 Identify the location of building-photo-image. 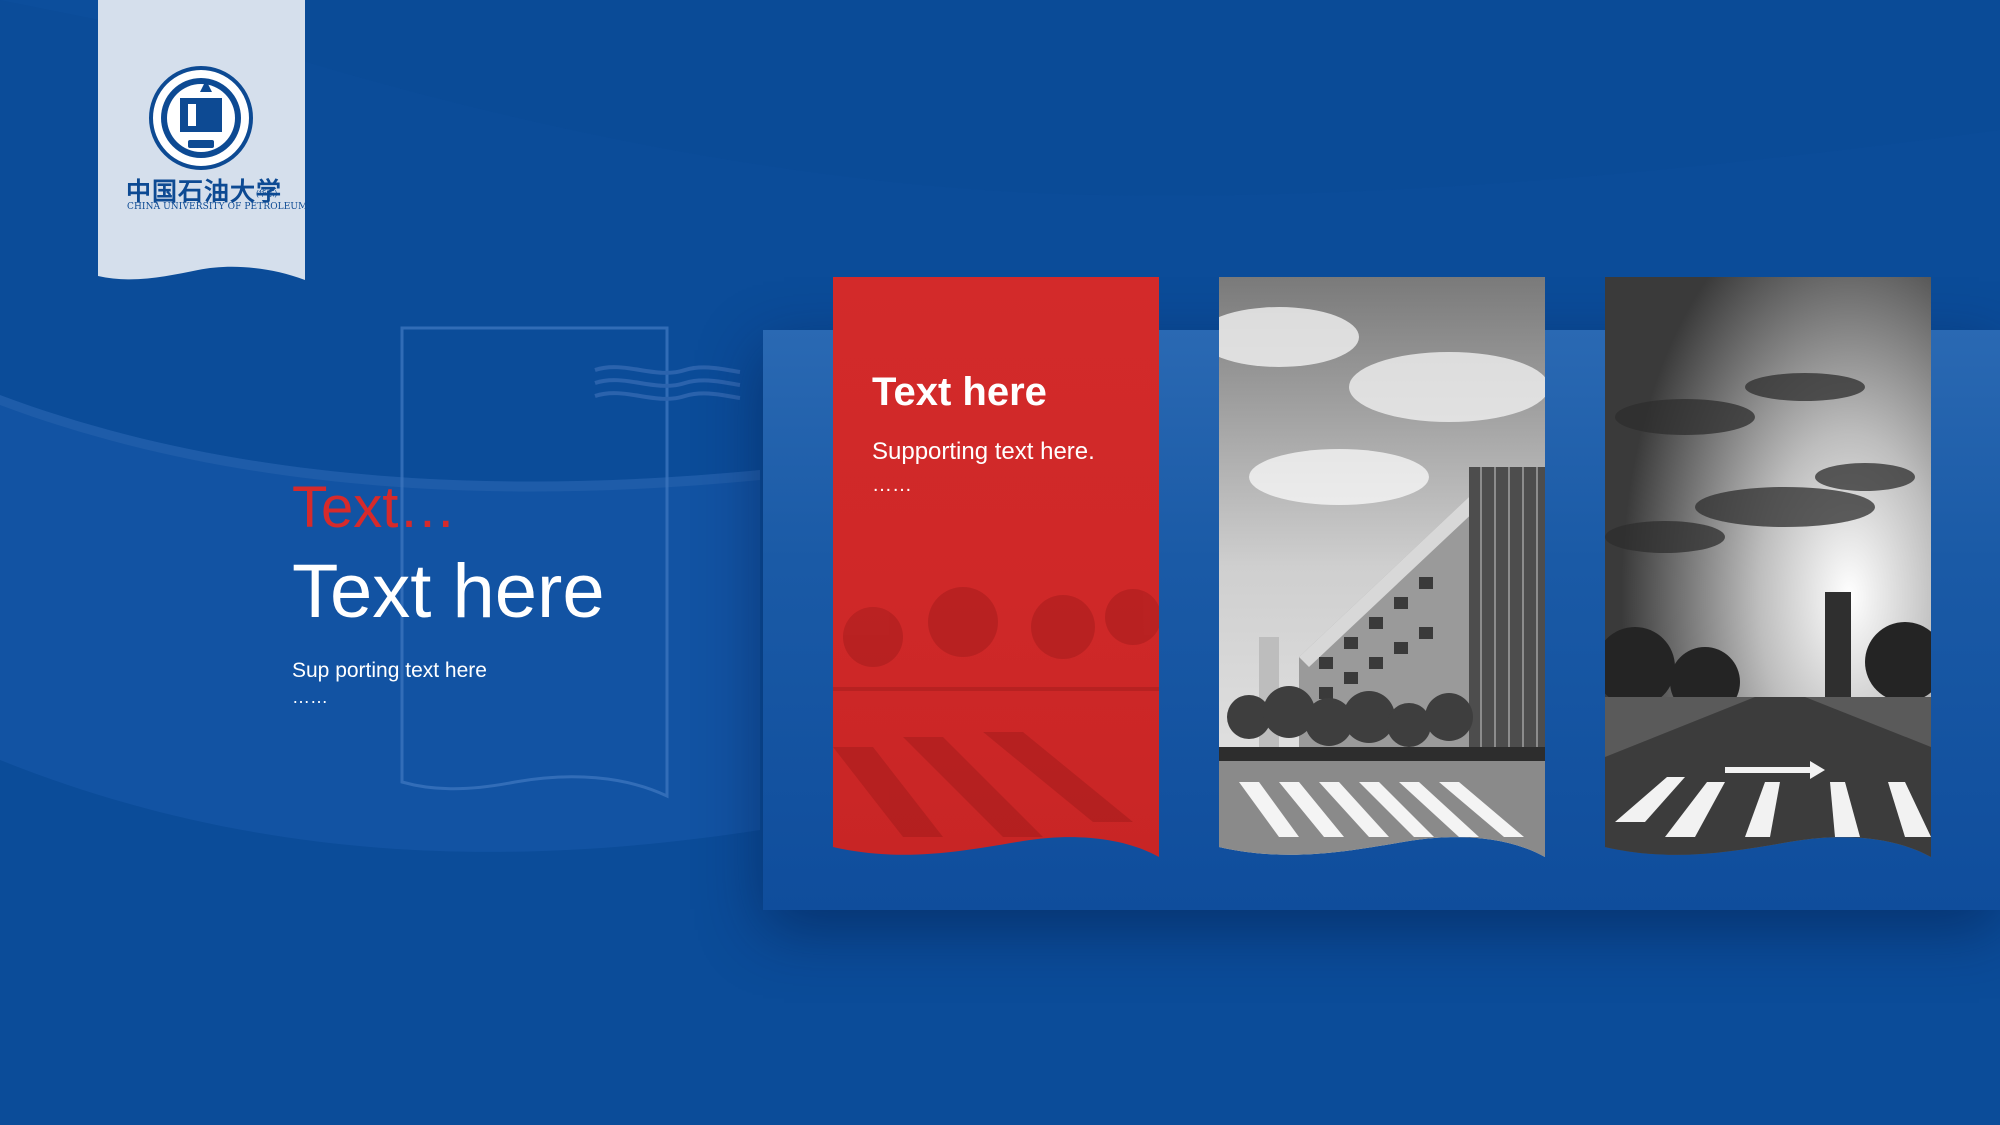
(1382, 567).